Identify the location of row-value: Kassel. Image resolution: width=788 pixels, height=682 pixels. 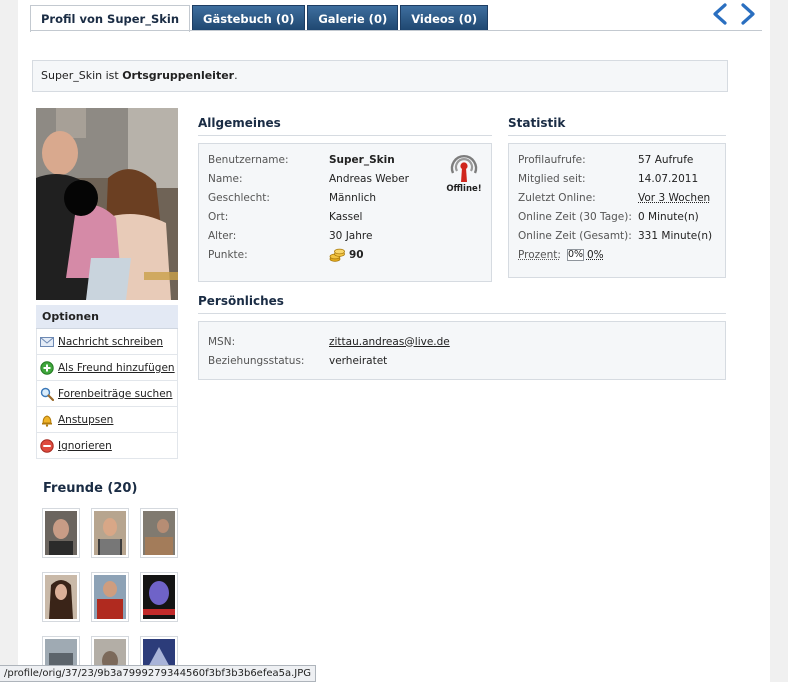
(345, 217).